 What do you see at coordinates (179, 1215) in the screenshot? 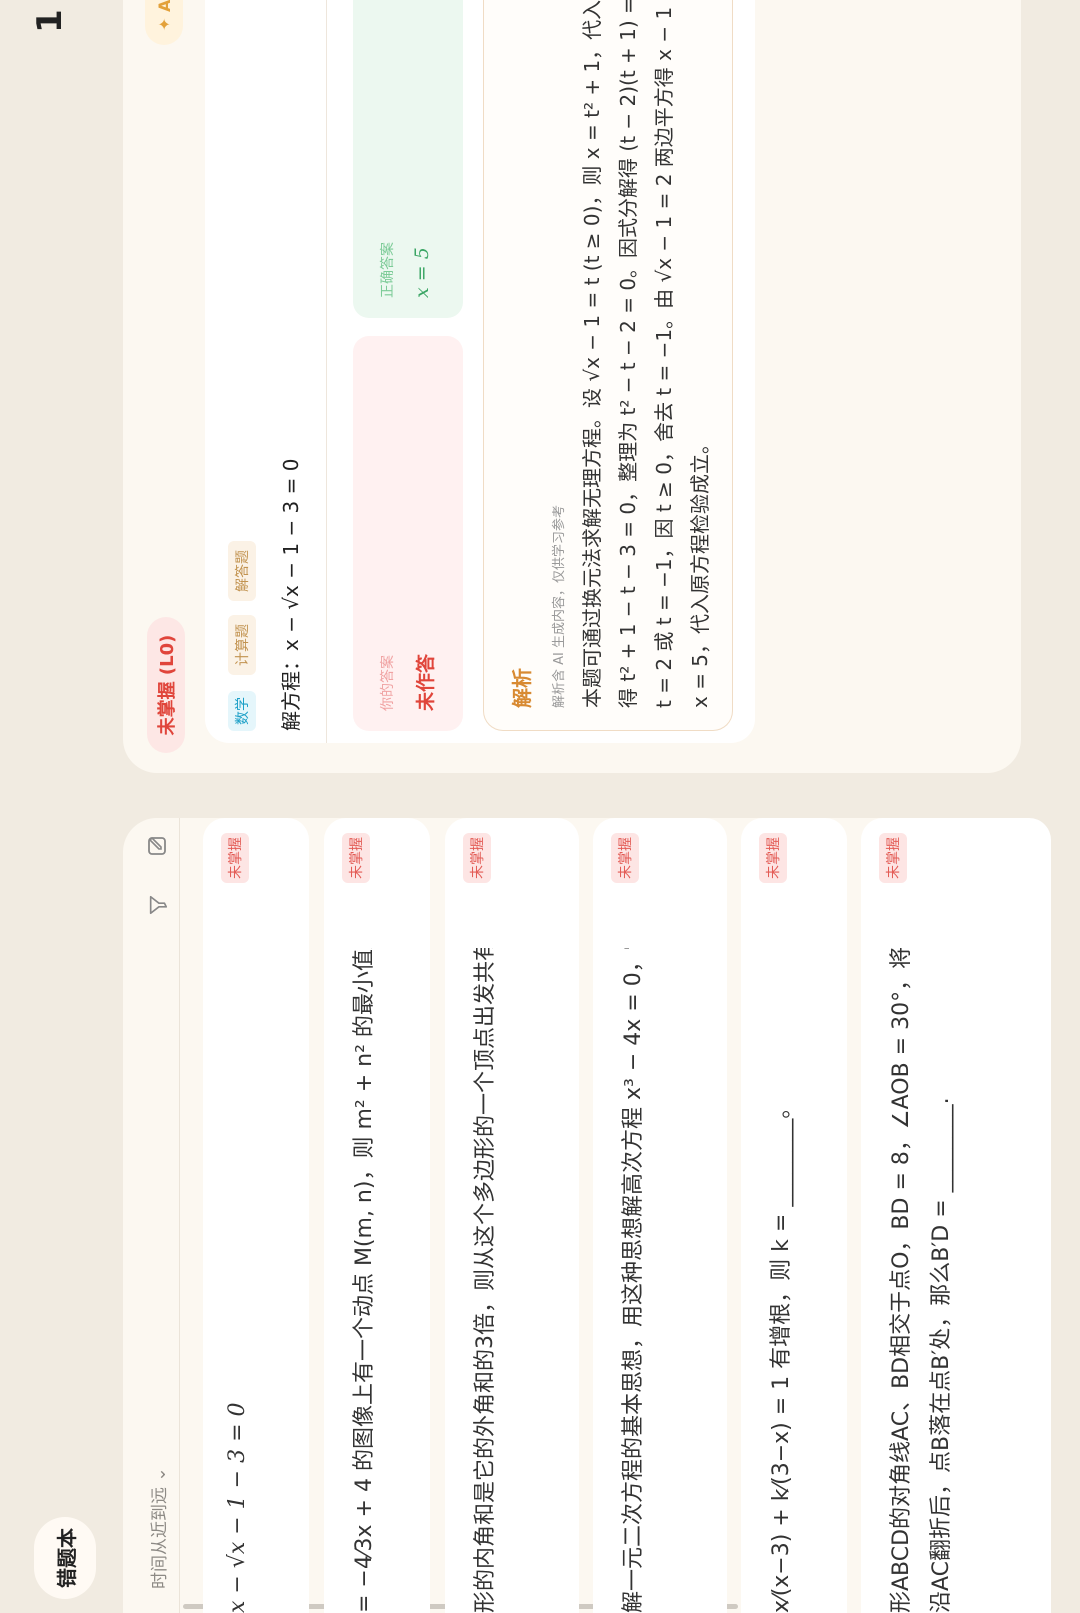
I see `list-header-divider` at bounding box center [179, 1215].